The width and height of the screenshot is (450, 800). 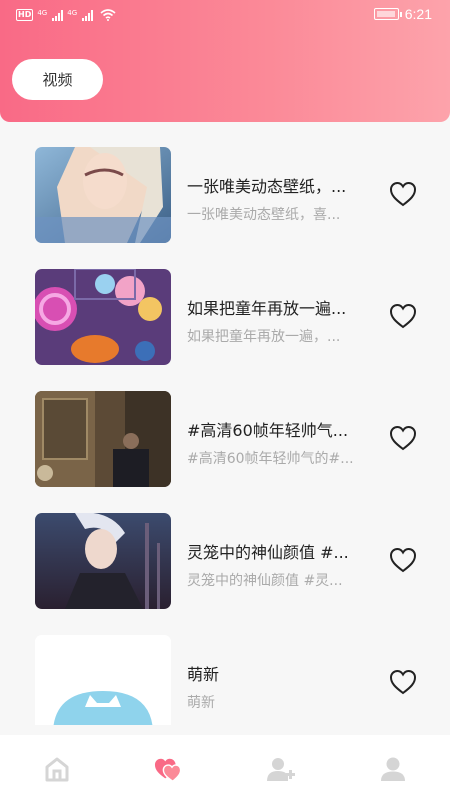 I want to click on wifi-icon, so click(x=108, y=15).